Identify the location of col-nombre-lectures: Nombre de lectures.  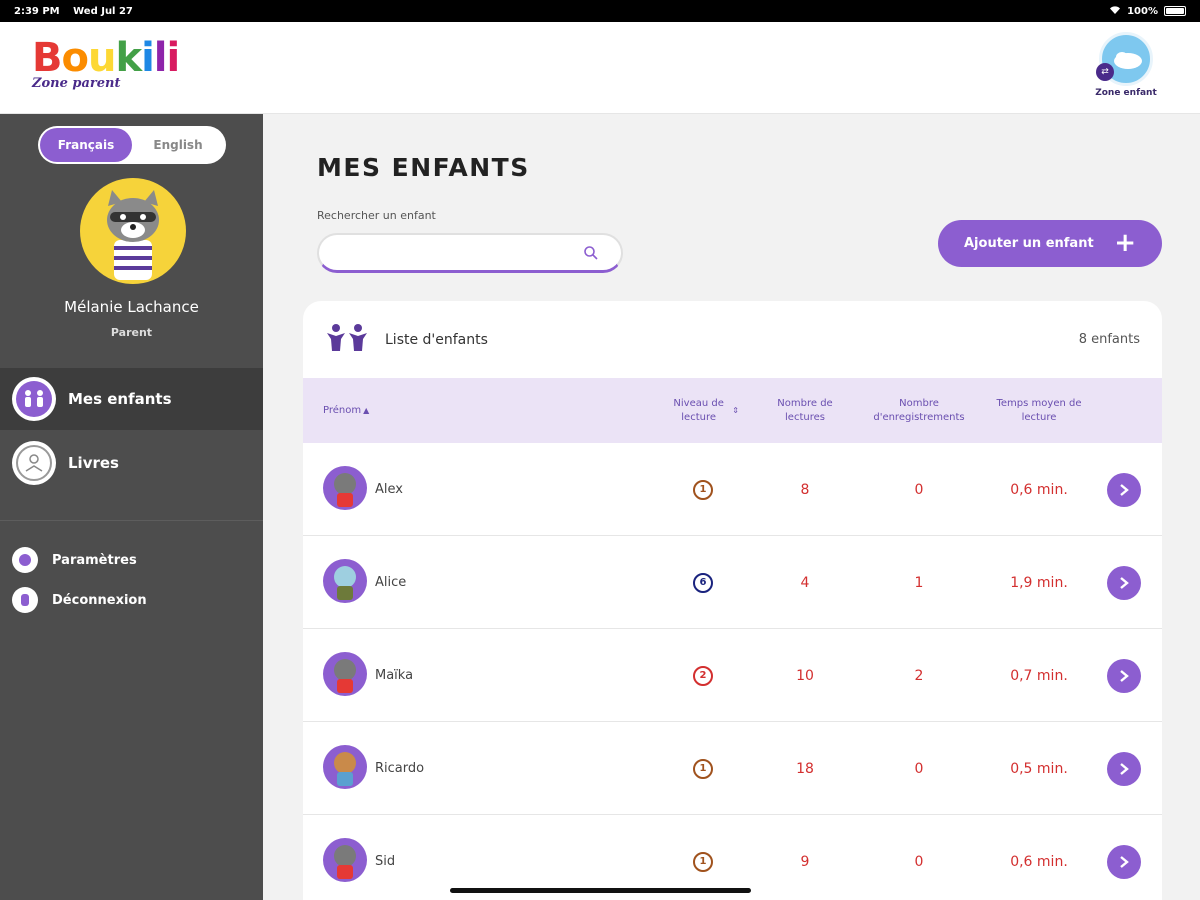
(805, 410).